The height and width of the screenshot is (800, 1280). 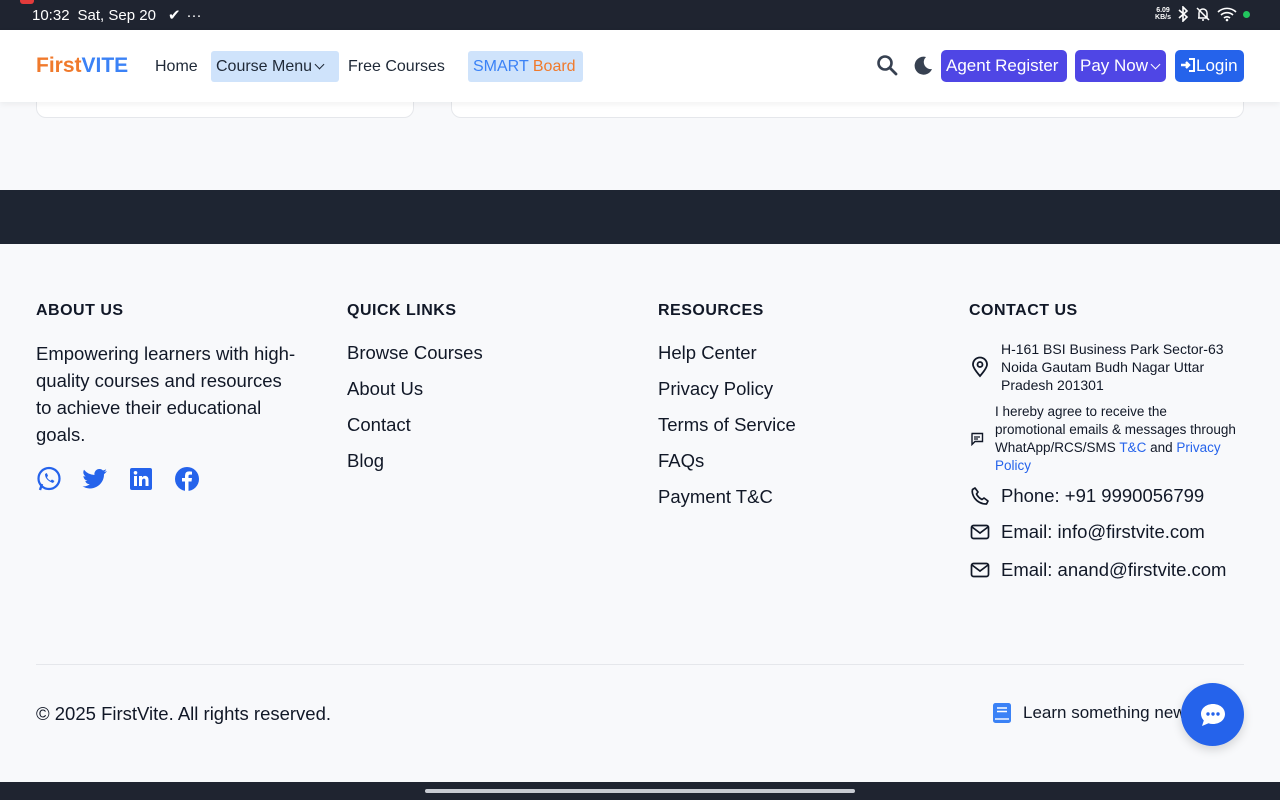 What do you see at coordinates (711, 310) in the screenshot?
I see `resources-heading: RESOURCES` at bounding box center [711, 310].